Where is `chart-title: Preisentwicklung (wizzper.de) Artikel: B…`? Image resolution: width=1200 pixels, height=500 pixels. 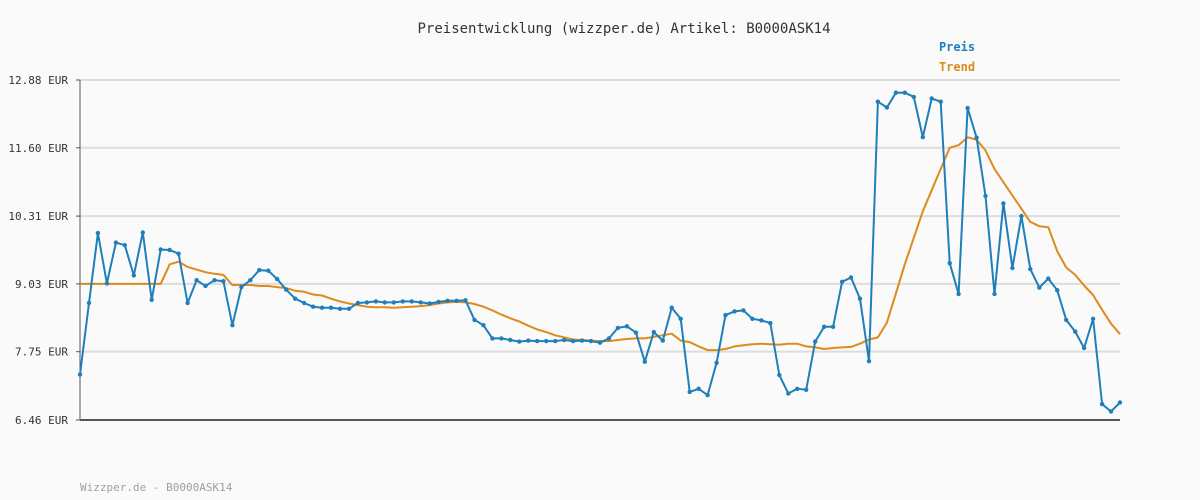 chart-title: Preisentwicklung (wizzper.de) Artikel: B… is located at coordinates (623, 29).